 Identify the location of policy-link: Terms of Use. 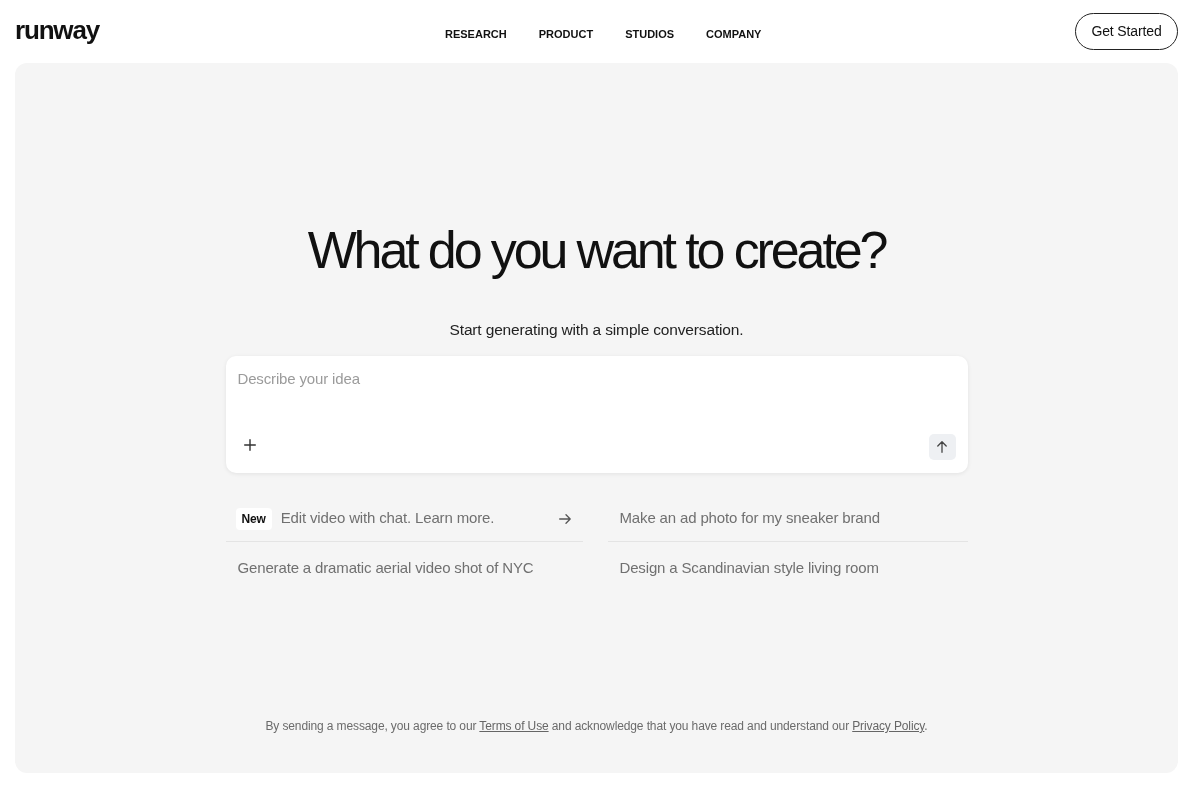
(514, 726).